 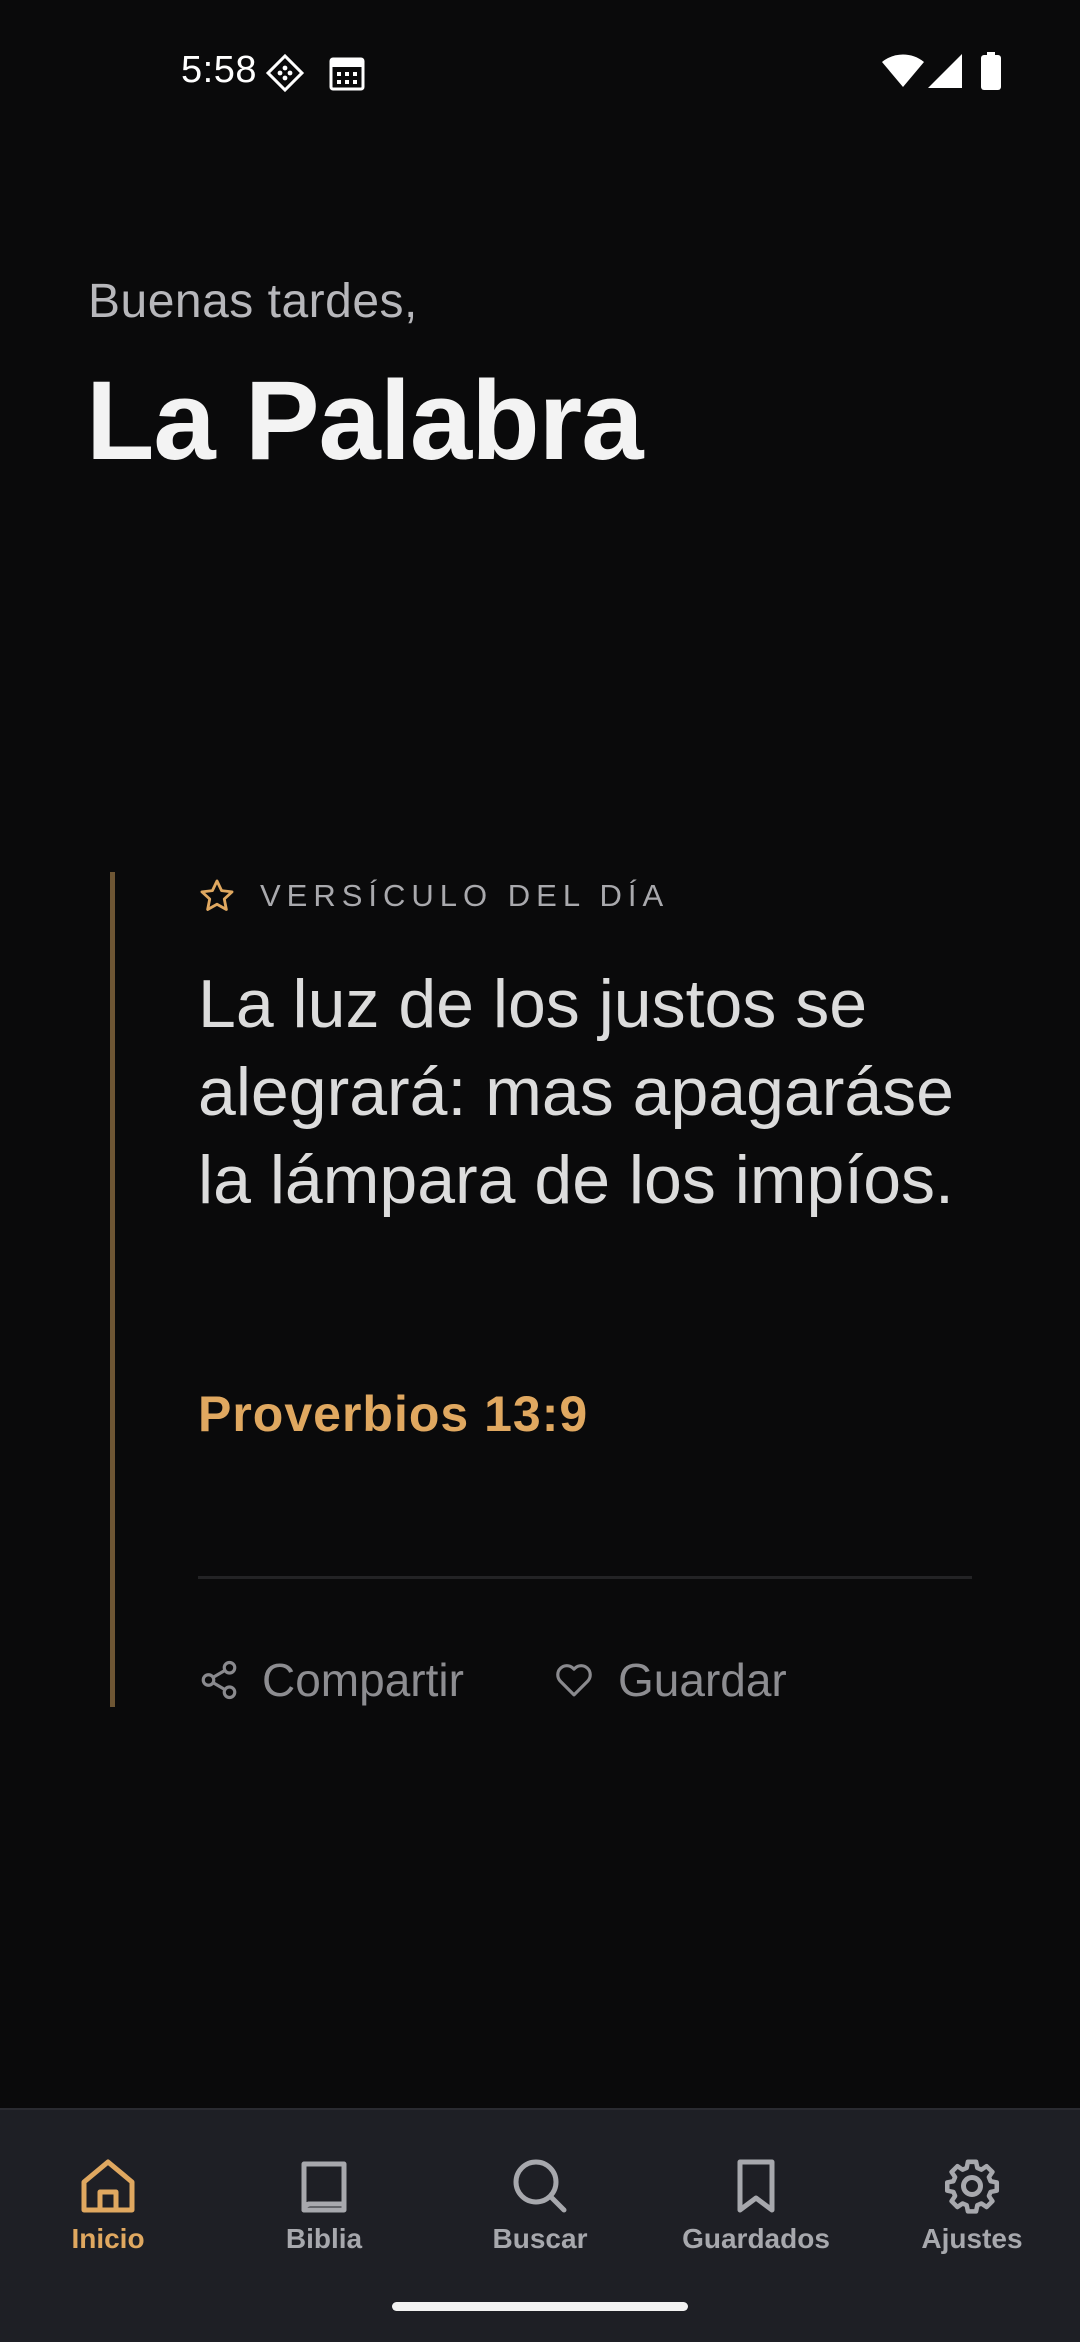 What do you see at coordinates (991, 71) in the screenshot?
I see `battery-icon` at bounding box center [991, 71].